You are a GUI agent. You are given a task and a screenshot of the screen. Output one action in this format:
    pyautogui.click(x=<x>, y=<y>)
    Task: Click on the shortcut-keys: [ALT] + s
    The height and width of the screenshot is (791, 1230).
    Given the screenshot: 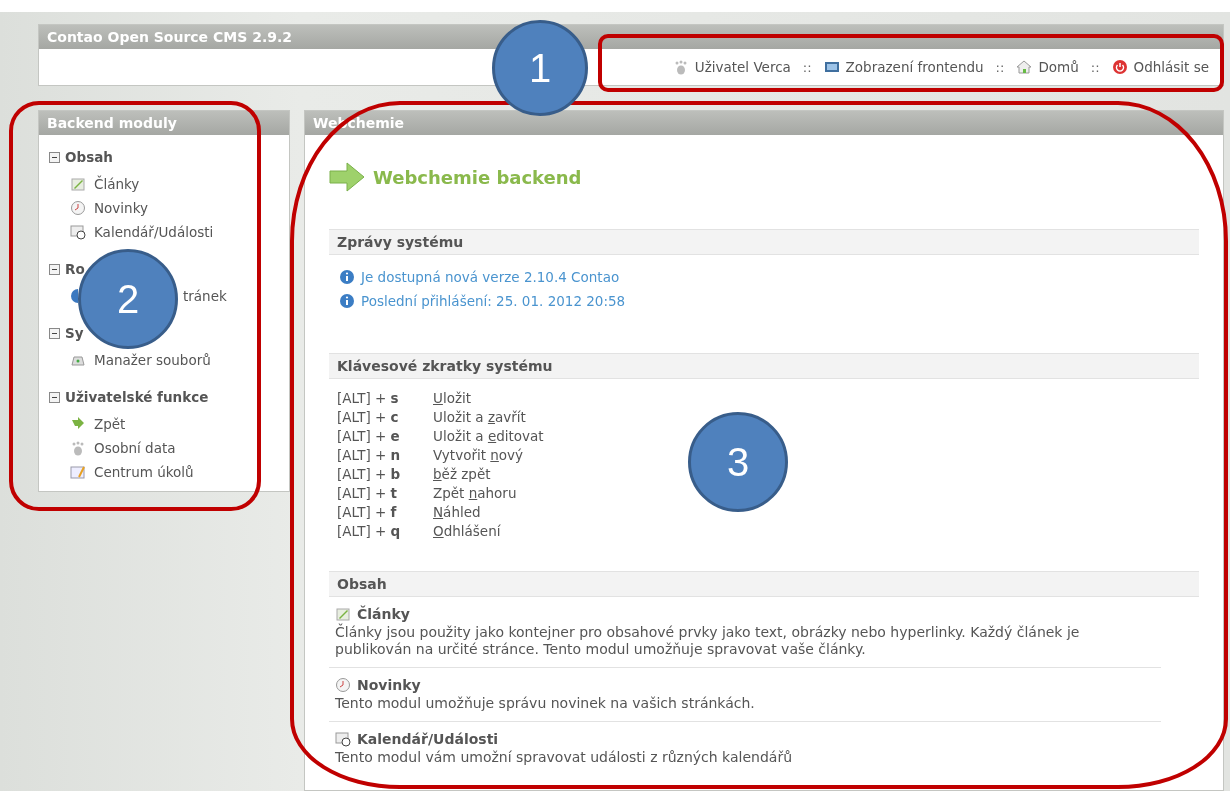 What is the action you would take?
    pyautogui.click(x=385, y=398)
    